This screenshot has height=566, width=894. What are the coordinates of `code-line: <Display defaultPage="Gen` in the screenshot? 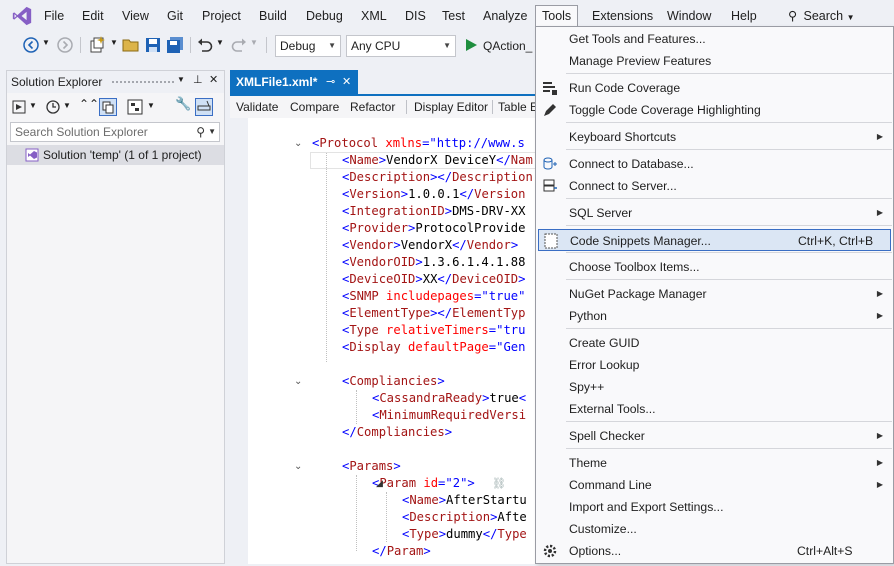 It's located at (433, 347).